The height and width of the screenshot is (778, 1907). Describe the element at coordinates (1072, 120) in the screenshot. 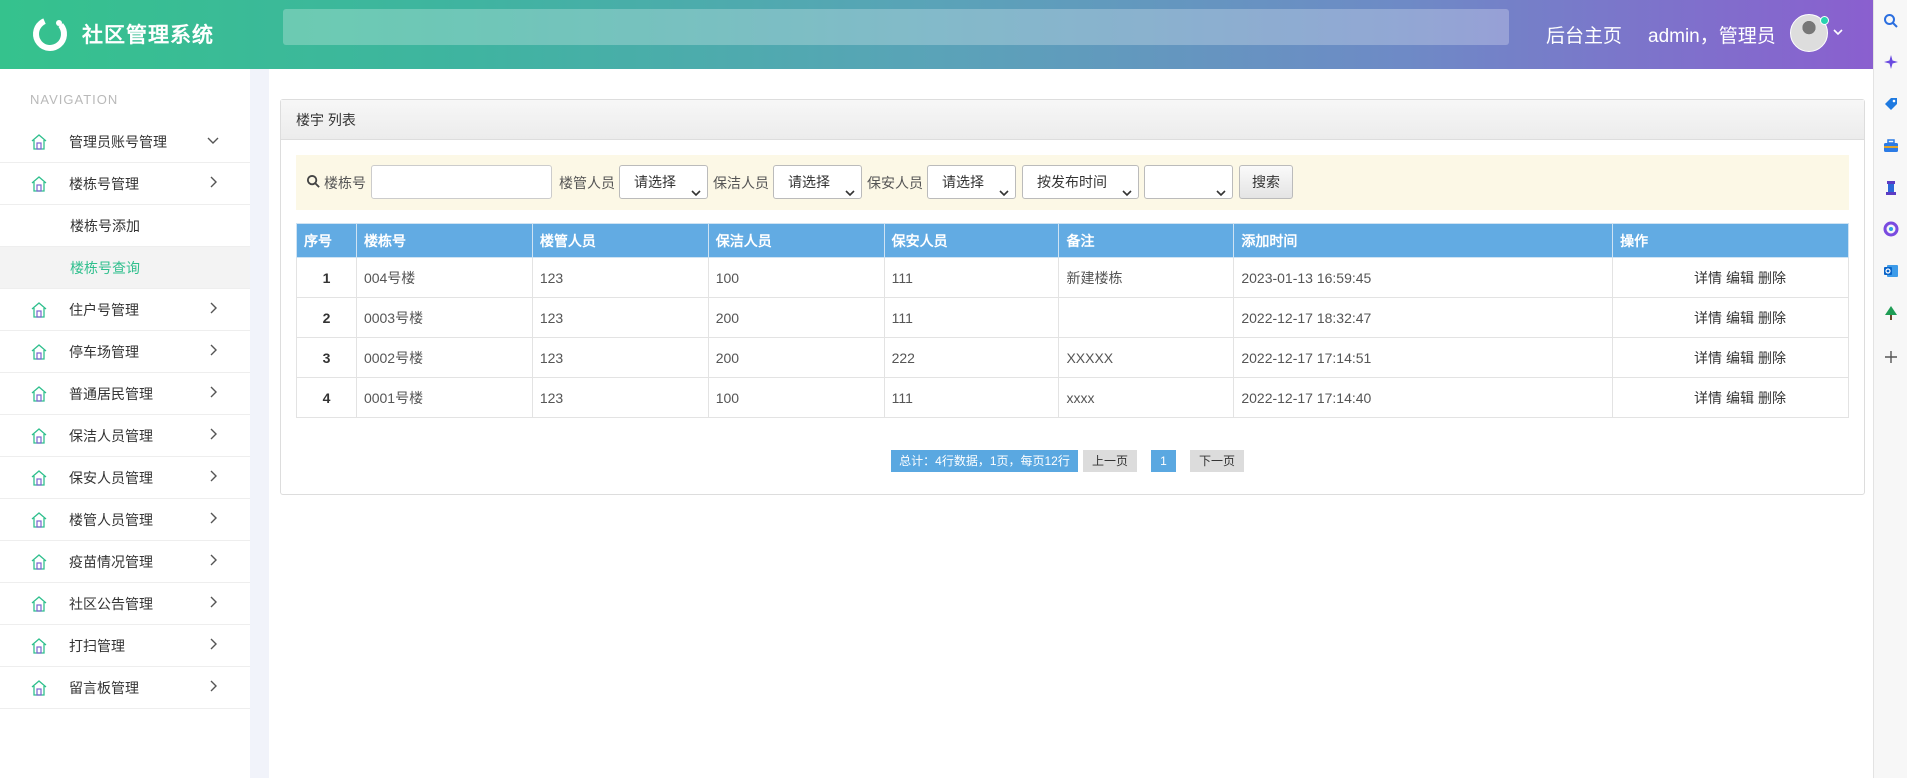

I see `panel-title: 楼宇 列表` at that location.